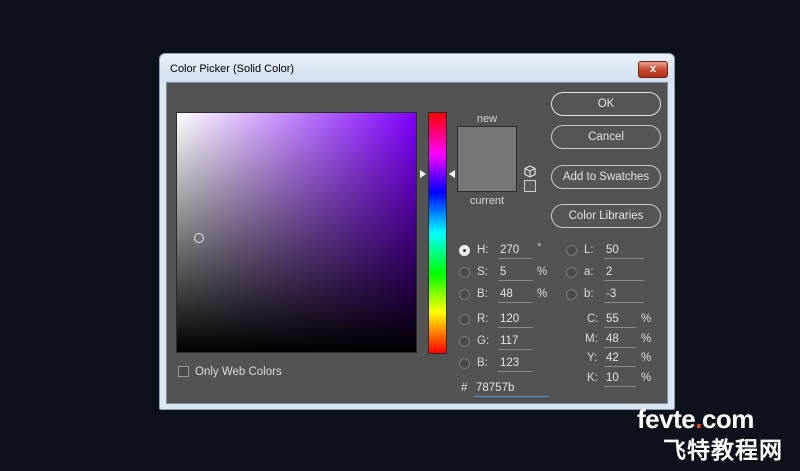  I want to click on red-label: R:, so click(483, 319).